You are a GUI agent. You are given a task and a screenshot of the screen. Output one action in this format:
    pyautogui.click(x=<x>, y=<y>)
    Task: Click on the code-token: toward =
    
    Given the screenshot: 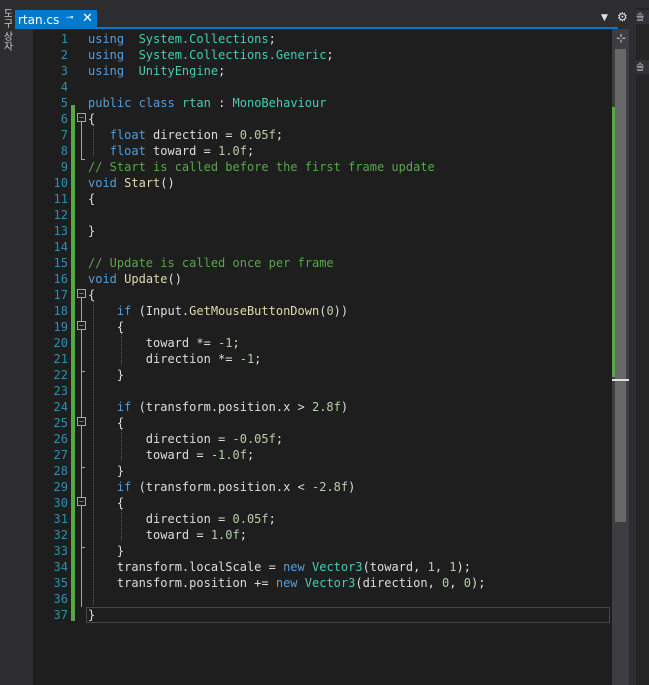 What is the action you would take?
    pyautogui.click(x=149, y=455)
    